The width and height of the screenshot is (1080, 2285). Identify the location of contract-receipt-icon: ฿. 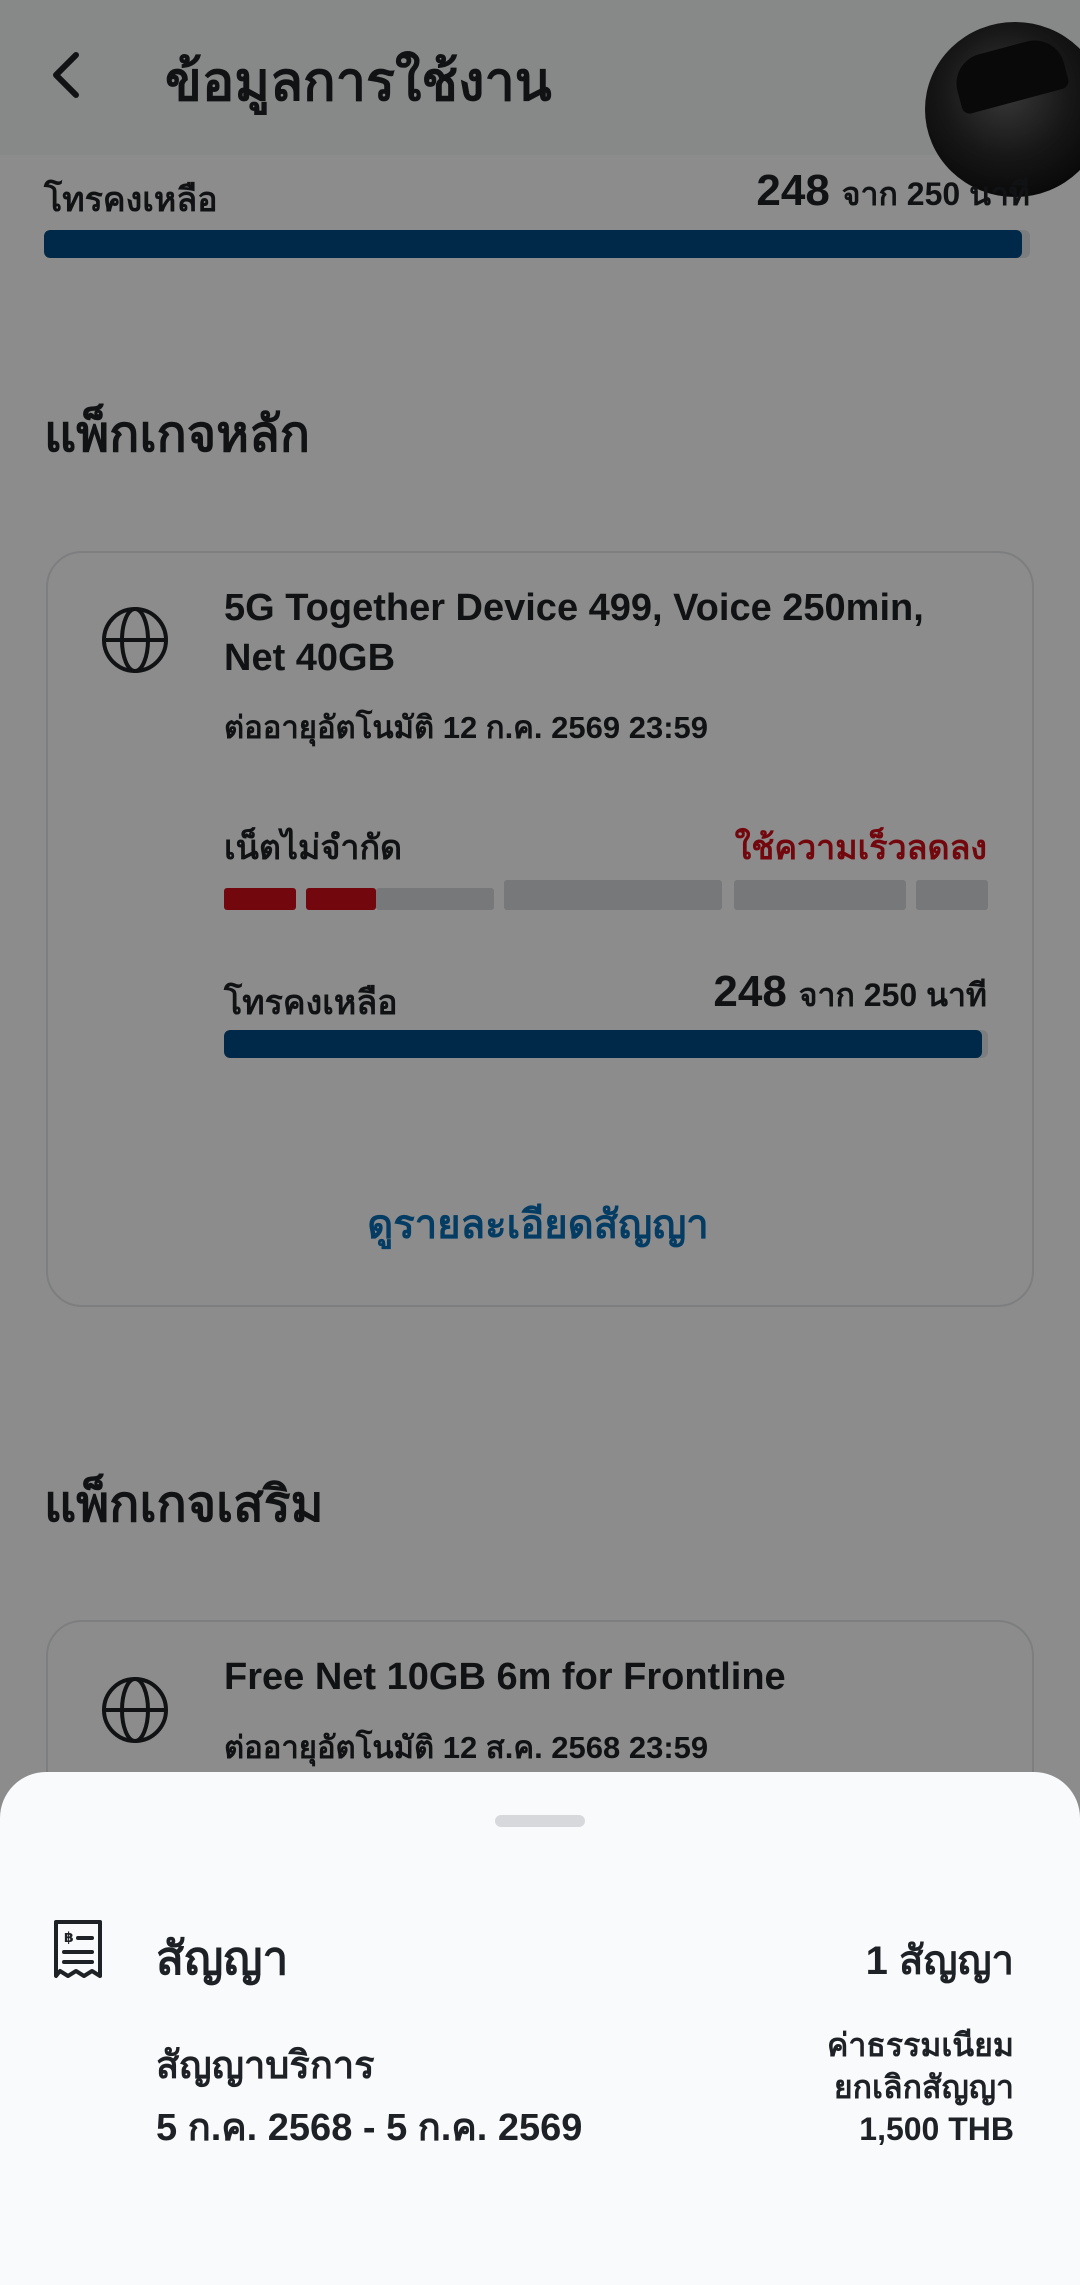
(78, 1949).